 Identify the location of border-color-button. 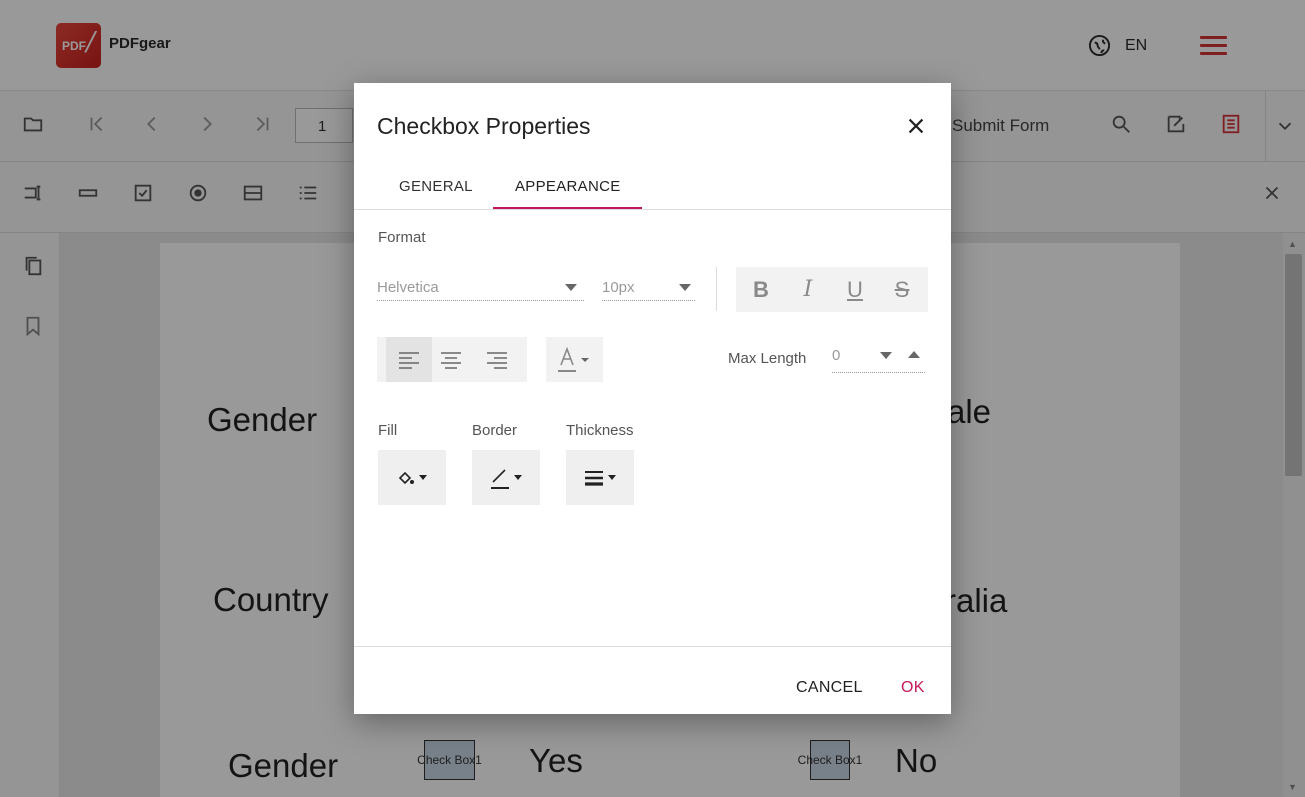
(506, 477).